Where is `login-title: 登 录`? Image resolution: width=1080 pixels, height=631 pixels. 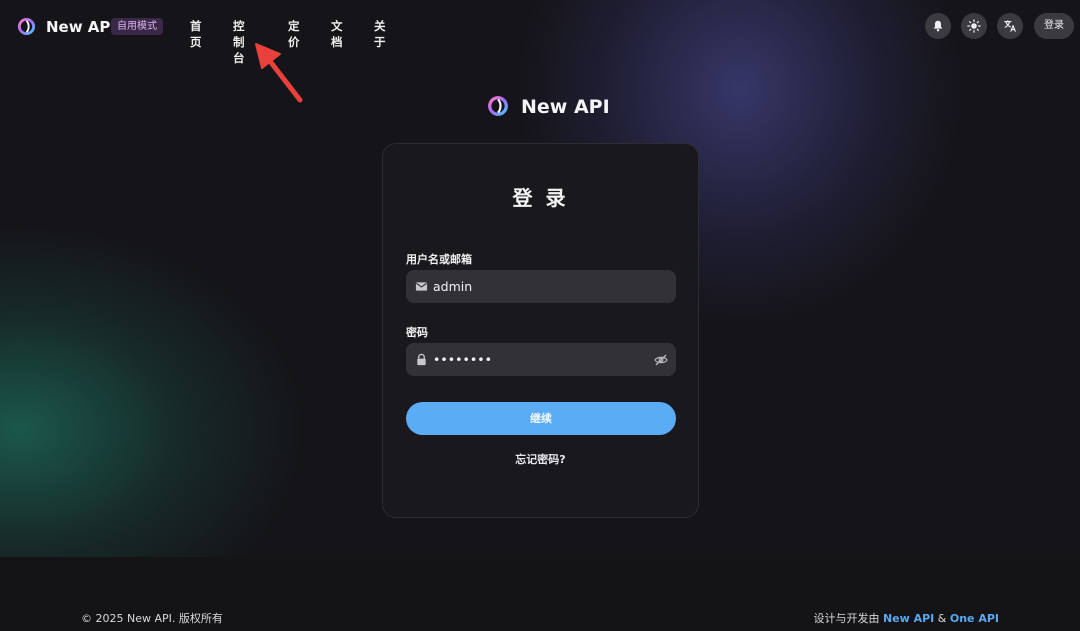 login-title: 登 录 is located at coordinates (540, 198).